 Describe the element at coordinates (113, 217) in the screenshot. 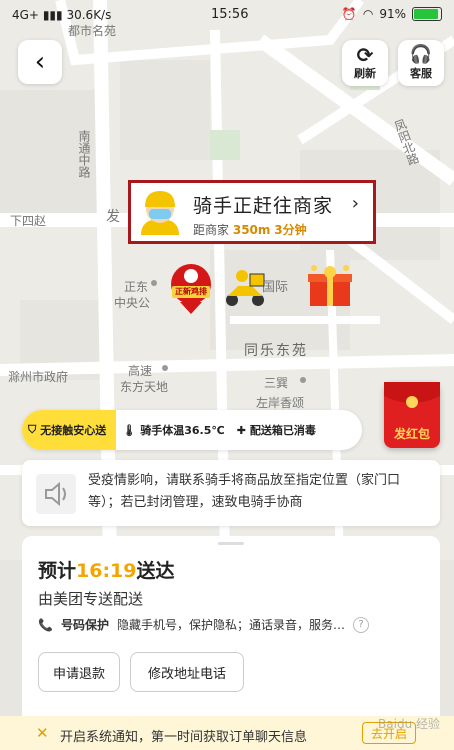

I see `map-label: 发` at that location.